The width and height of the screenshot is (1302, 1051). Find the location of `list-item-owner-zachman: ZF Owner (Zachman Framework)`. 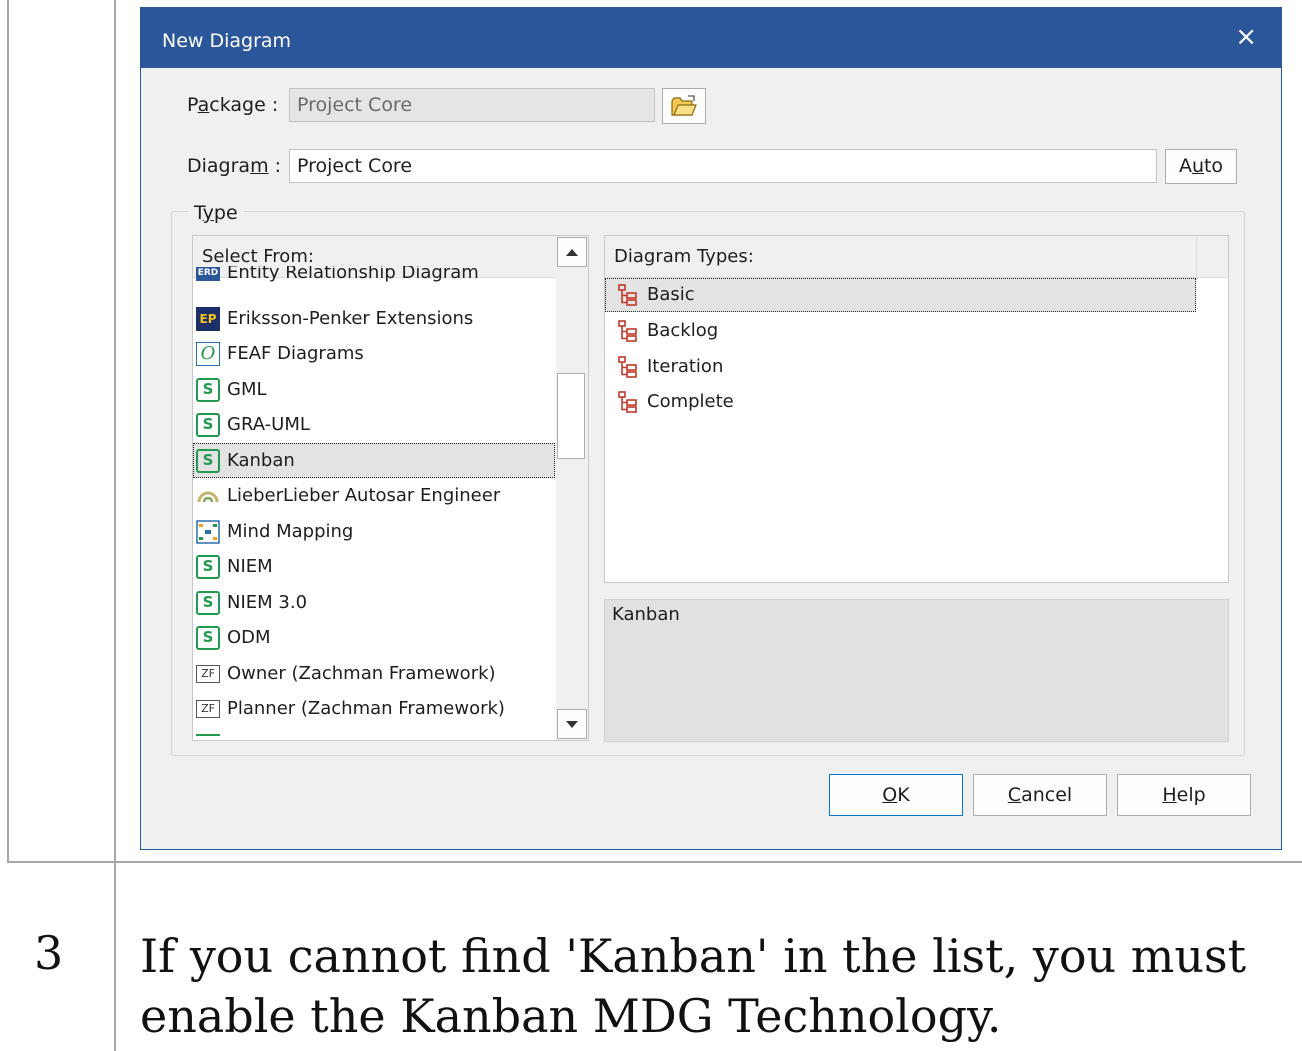

list-item-owner-zachman: ZF Owner (Zachman Framework) is located at coordinates (374, 673).